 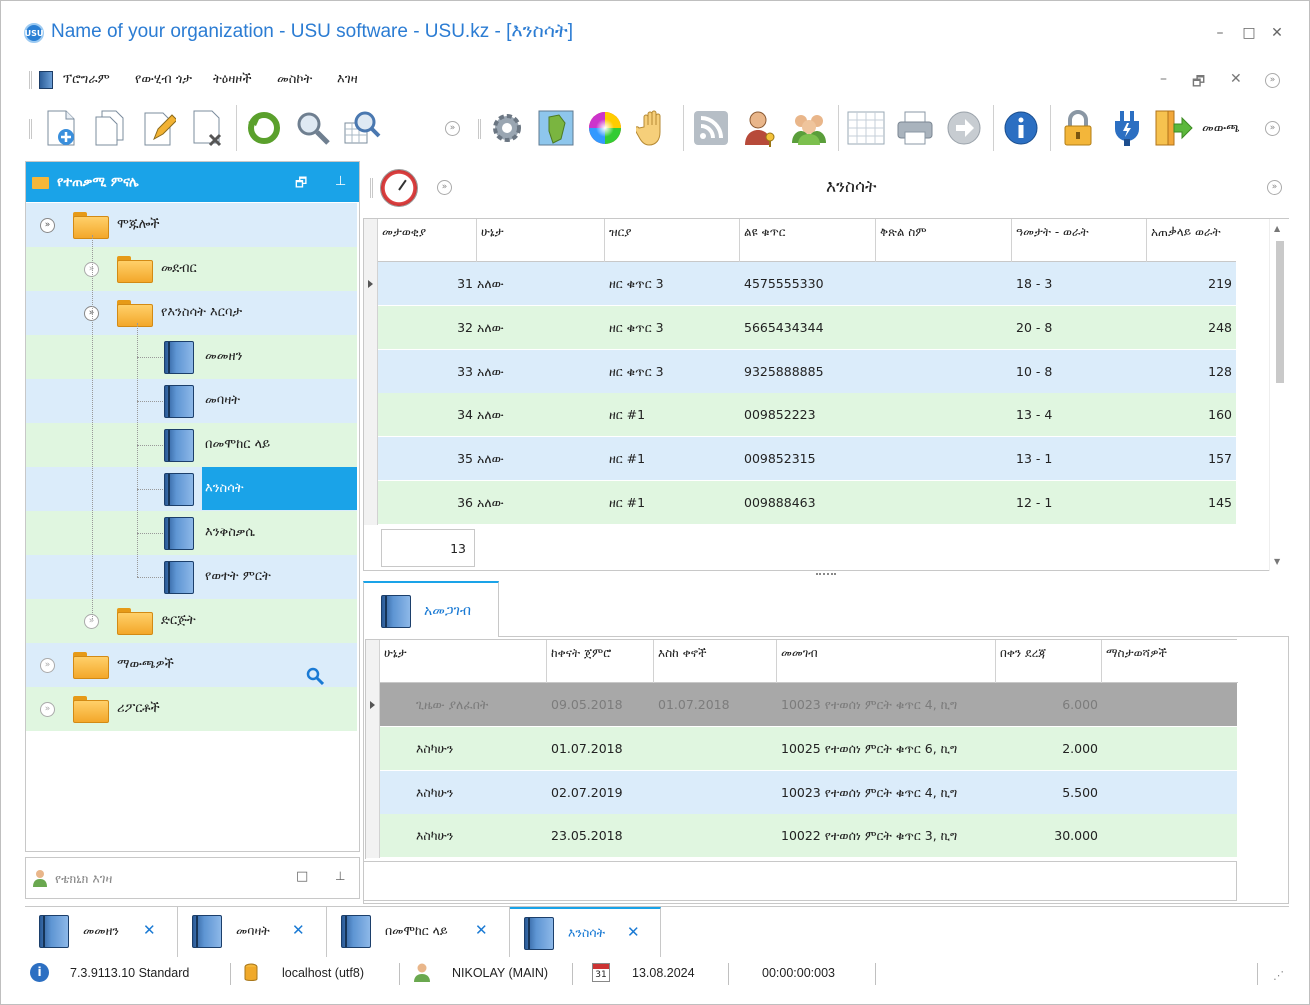 I want to click on column-header: ከቀናት ጀምሮ, so click(x=600, y=661).